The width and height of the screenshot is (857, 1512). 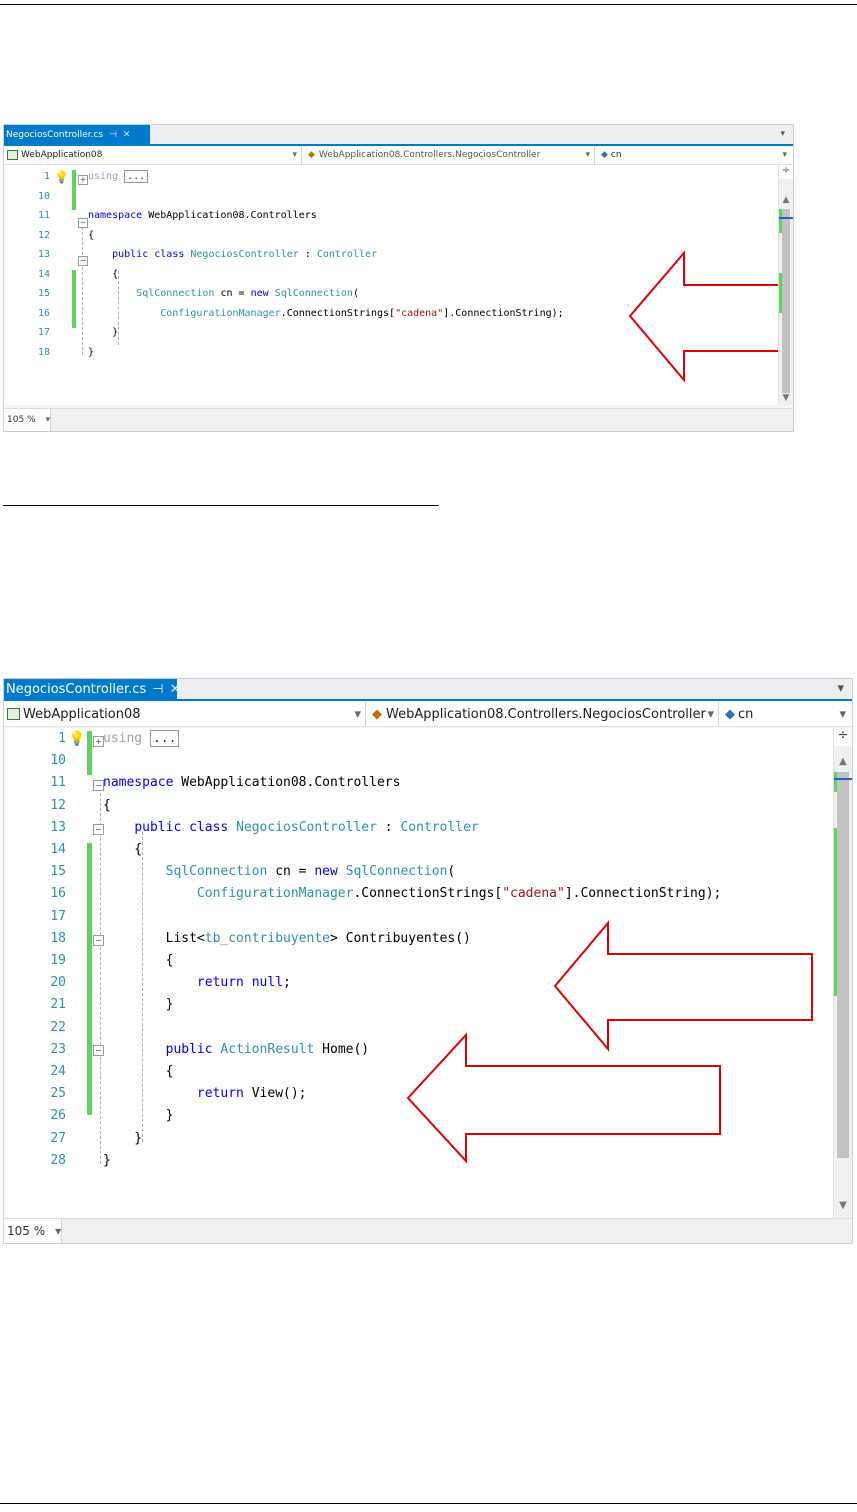 What do you see at coordinates (221, 505) in the screenshot?
I see `blank-underline` at bounding box center [221, 505].